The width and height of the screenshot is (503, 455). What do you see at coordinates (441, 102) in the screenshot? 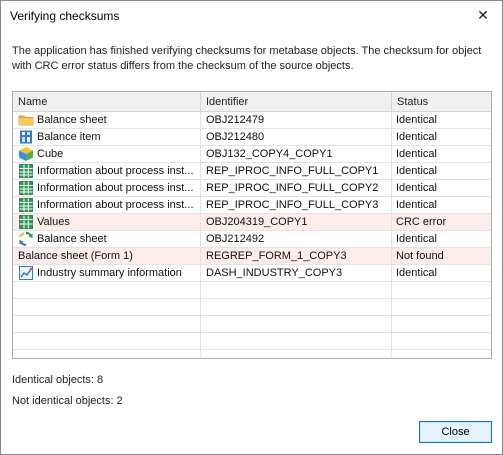
I see `column-header-status: Status` at bounding box center [441, 102].